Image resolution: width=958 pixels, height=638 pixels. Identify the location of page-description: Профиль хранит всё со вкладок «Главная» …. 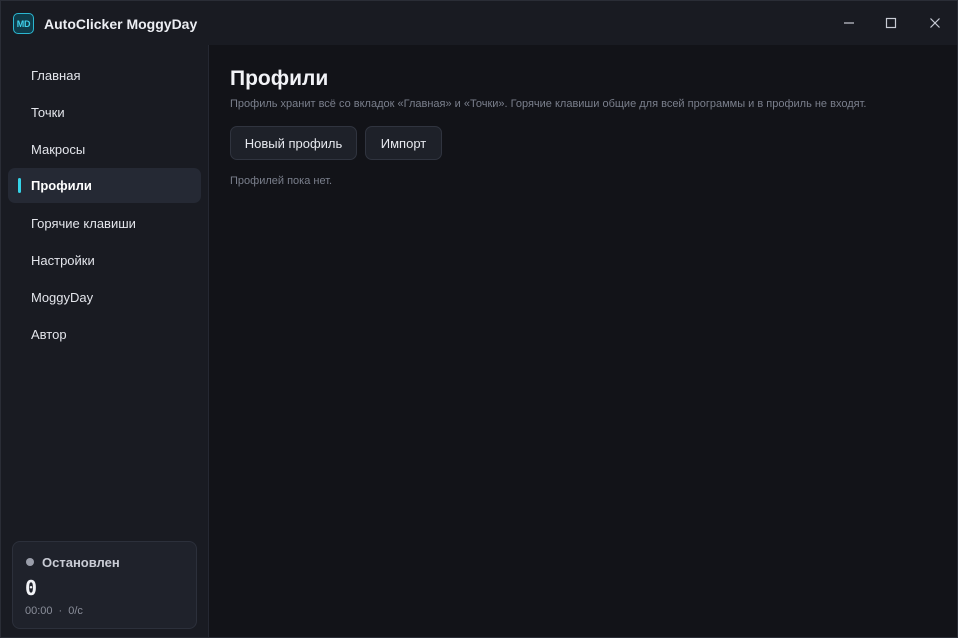
(548, 104).